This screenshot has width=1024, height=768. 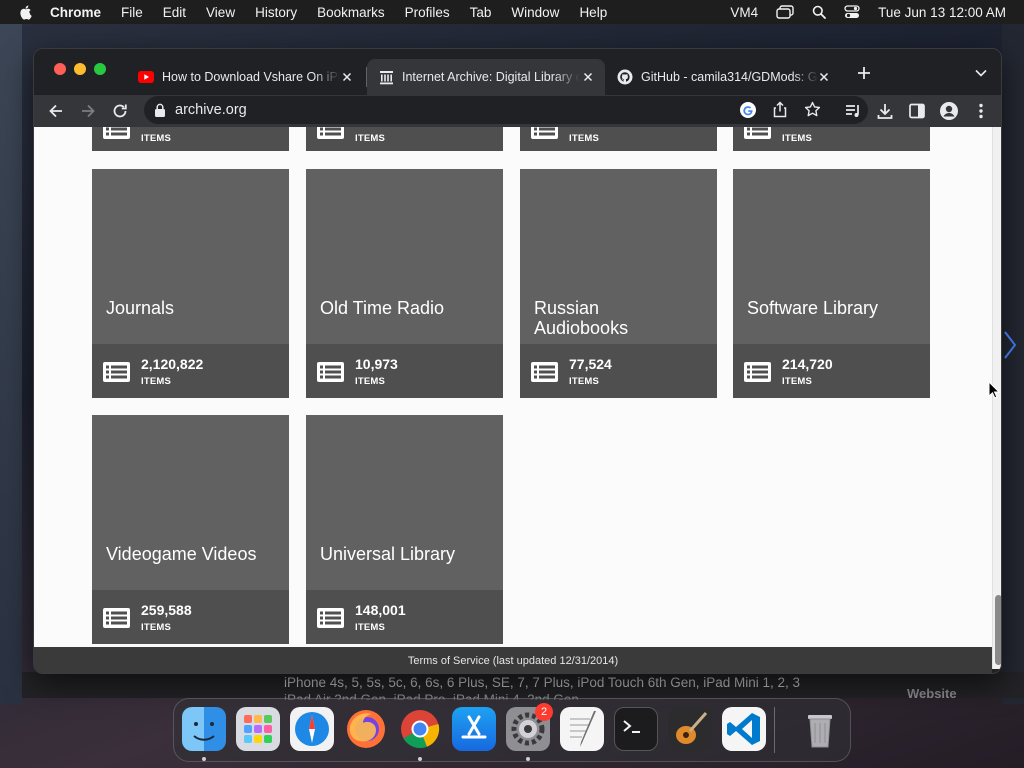 I want to click on vscode-logo-icon, so click(x=743, y=729).